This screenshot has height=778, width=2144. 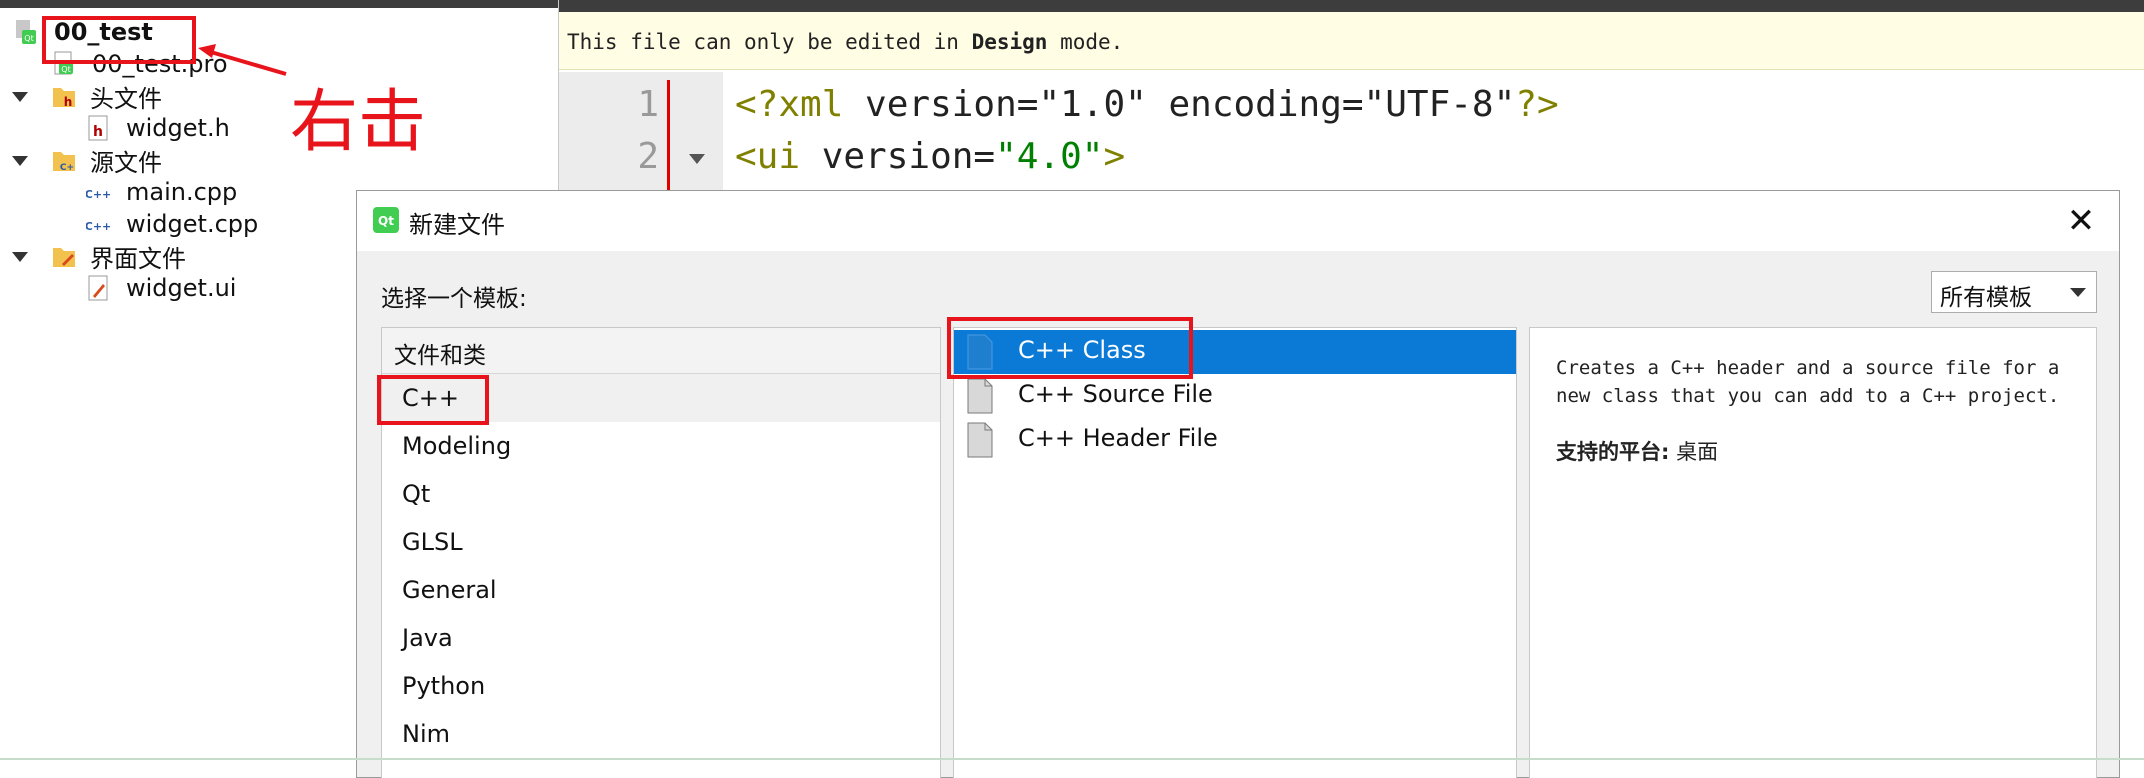 I want to click on tree-item-label: 源文件, so click(x=126, y=162).